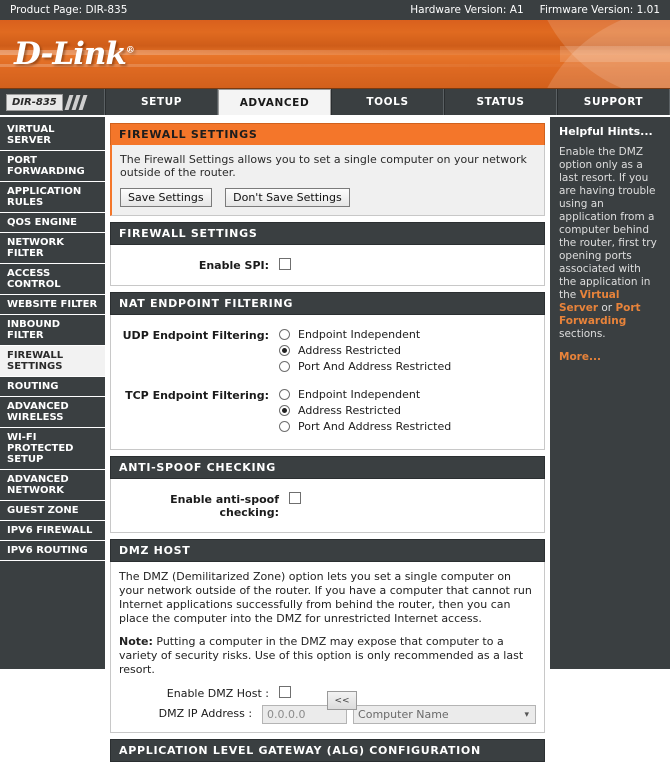 The height and width of the screenshot is (762, 670). Describe the element at coordinates (284, 350) in the screenshot. I see `udp-radio-address-restricted` at that location.